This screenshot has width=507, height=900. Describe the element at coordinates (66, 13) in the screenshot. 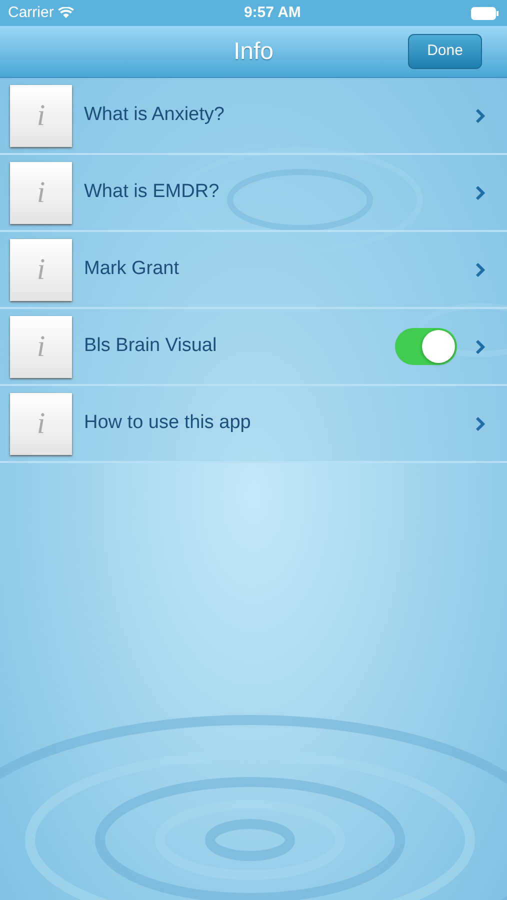

I see `wifi-icon` at that location.